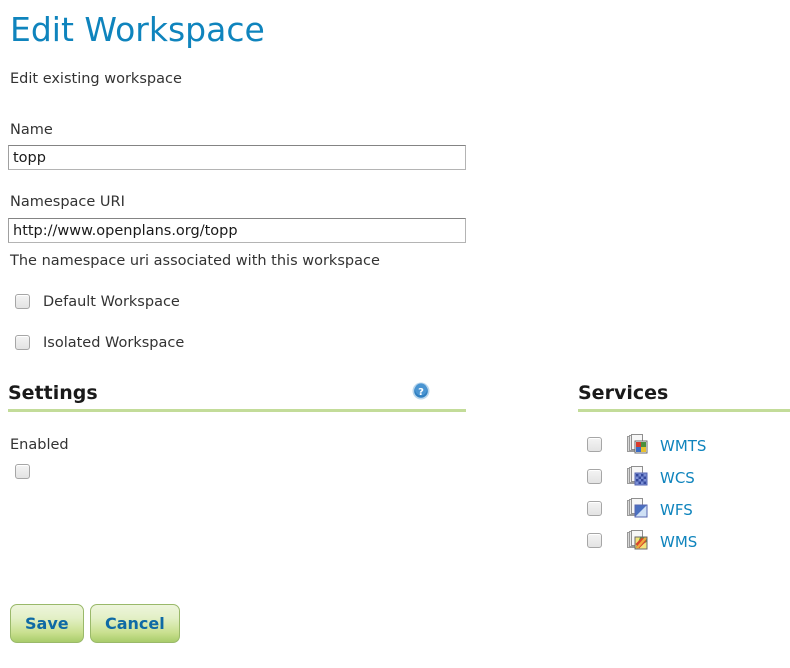 Image resolution: width=790 pixels, height=668 pixels. What do you see at coordinates (47, 623) in the screenshot?
I see `save-button: Save` at bounding box center [47, 623].